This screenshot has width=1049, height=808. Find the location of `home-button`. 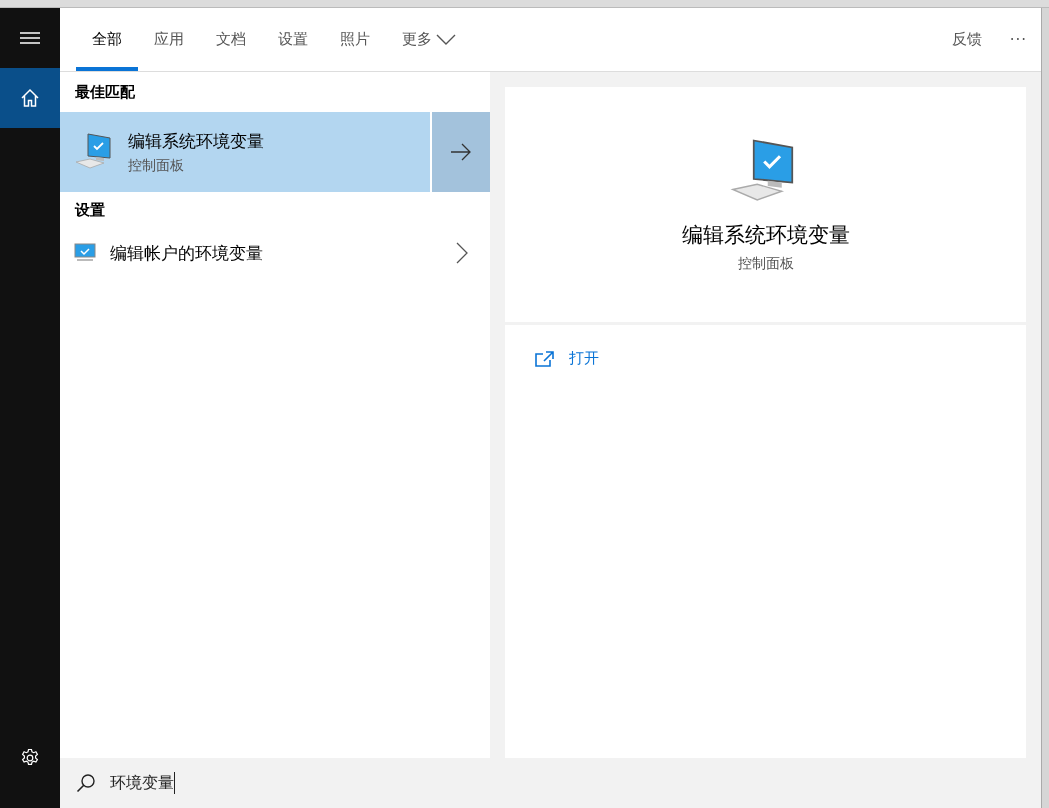

home-button is located at coordinates (30, 98).